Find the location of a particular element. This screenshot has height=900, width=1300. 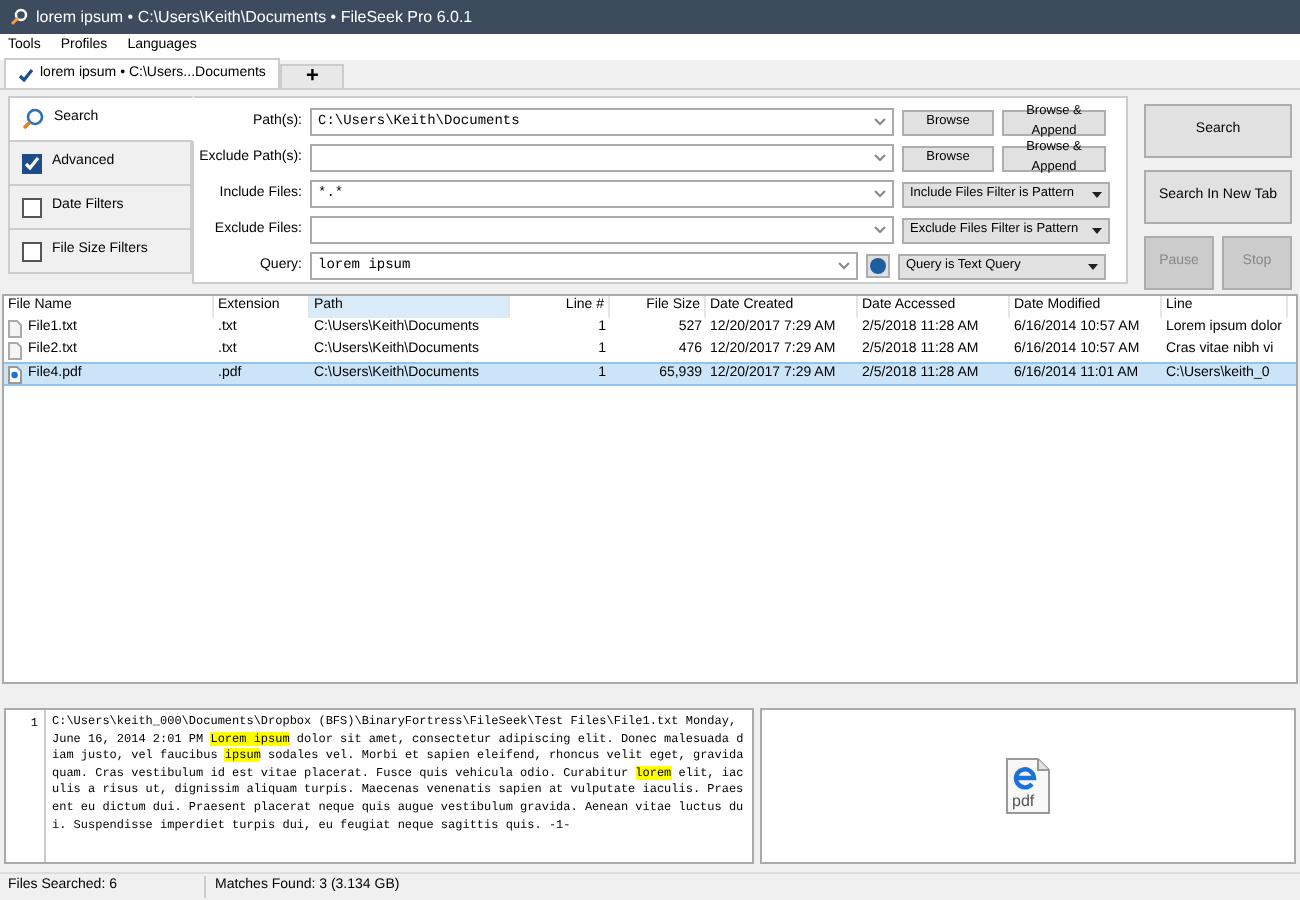

window-title: lorem ipsum • C:\Users\Keith\Documents • FileSeek Pro 6.0.1 is located at coordinates (254, 17).